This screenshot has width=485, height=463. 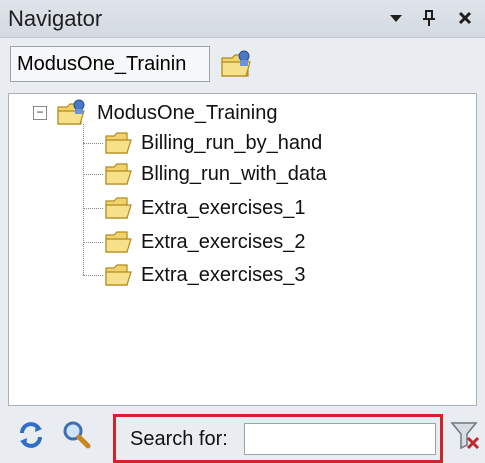 I want to click on search-panel: Search for:, so click(x=278, y=438).